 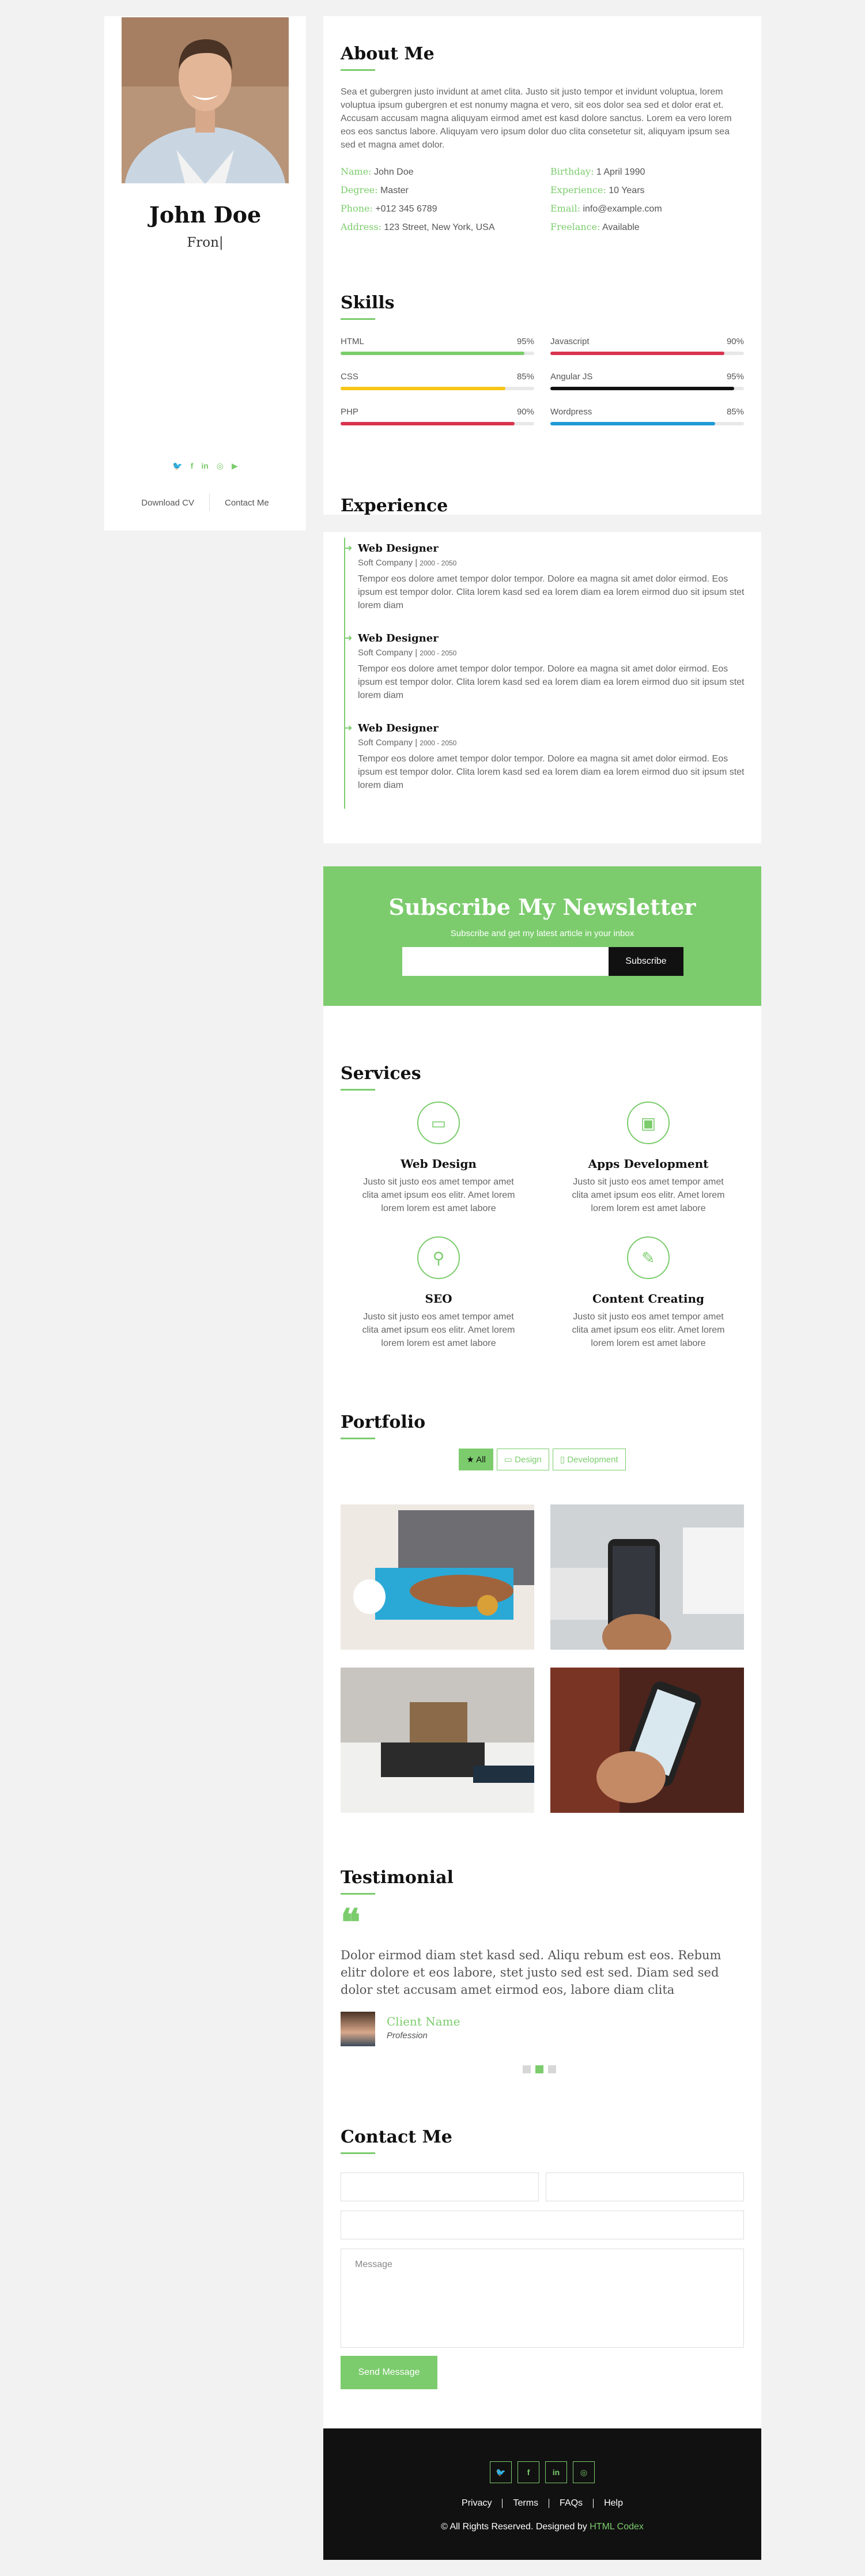 I want to click on skill-item: HTML 95%, so click(x=437, y=346).